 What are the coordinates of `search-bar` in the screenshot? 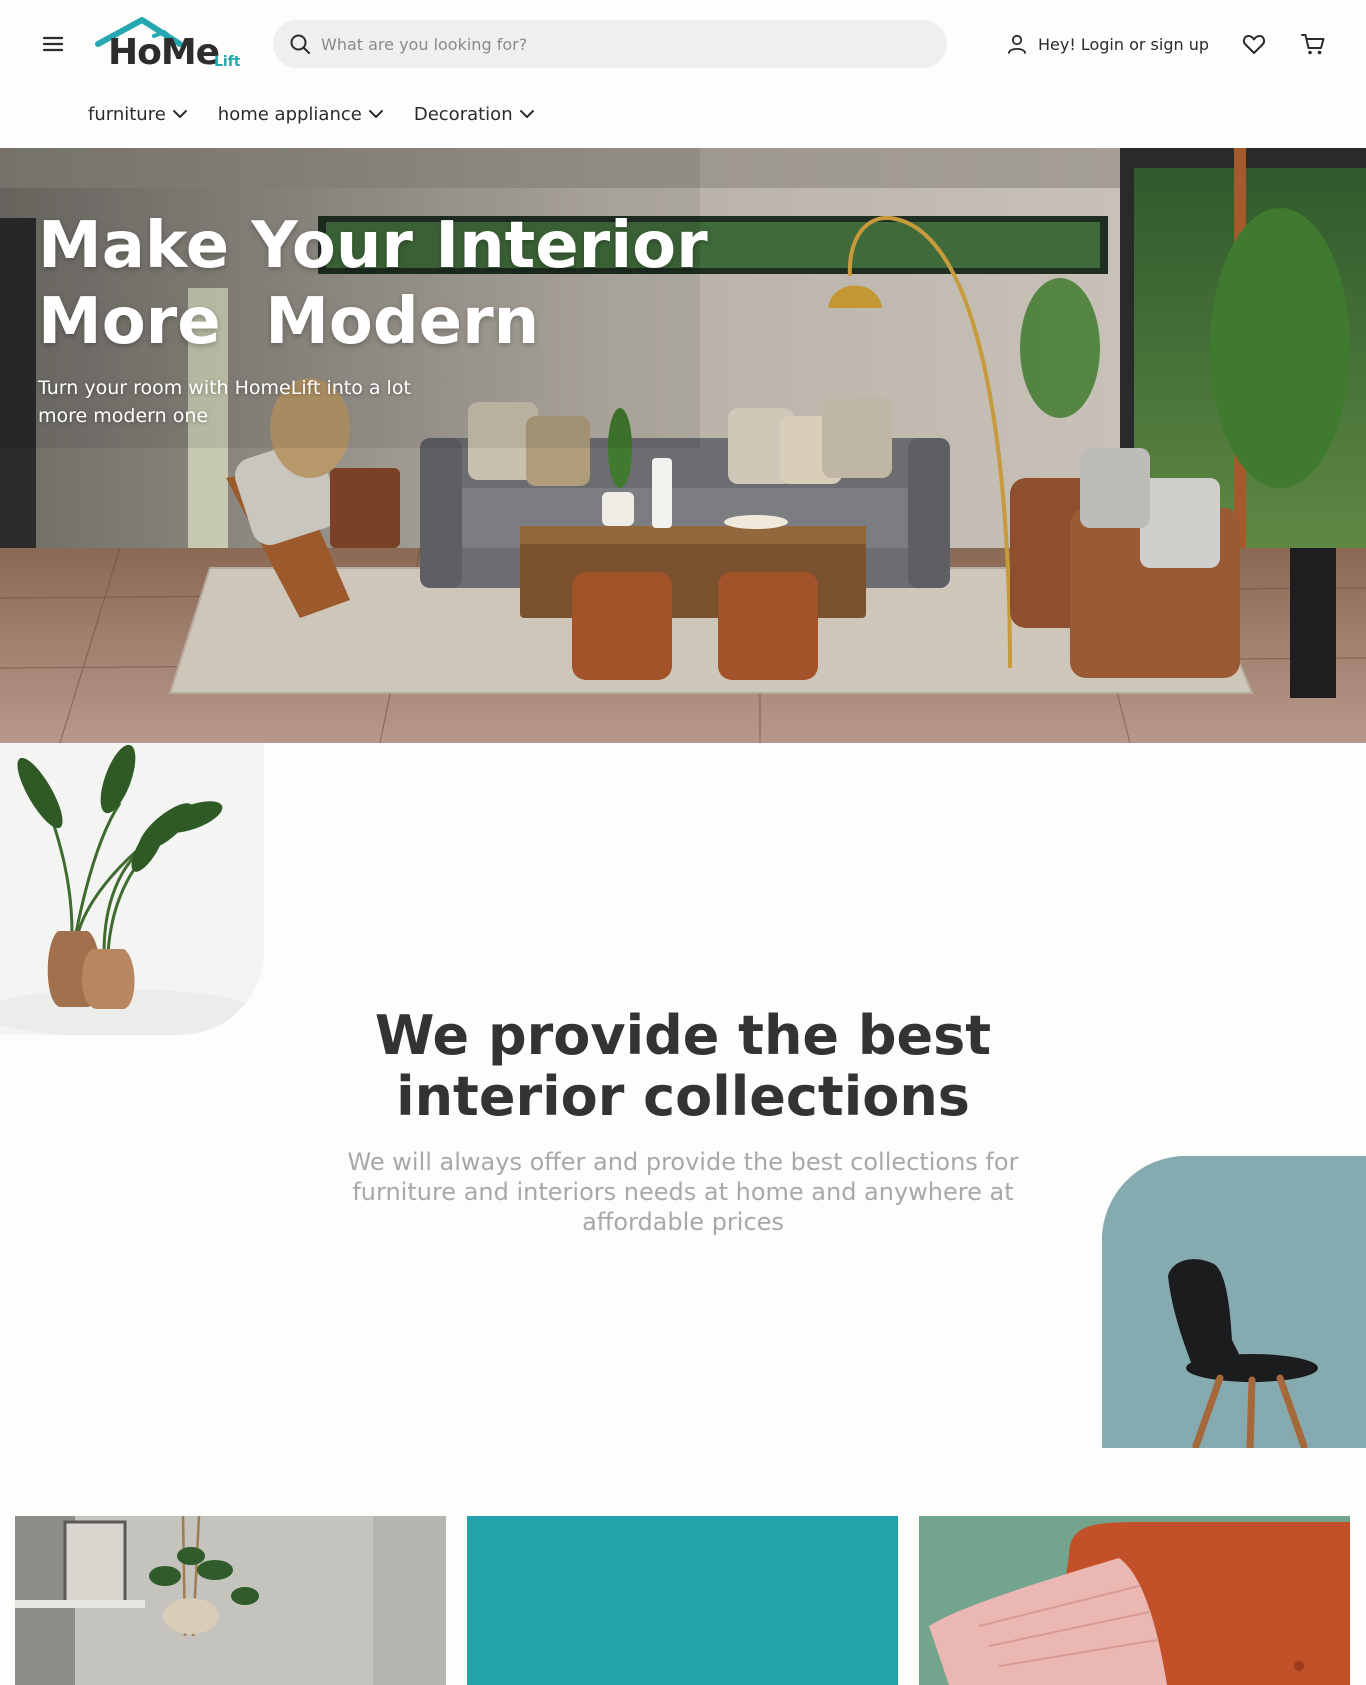 It's located at (610, 44).